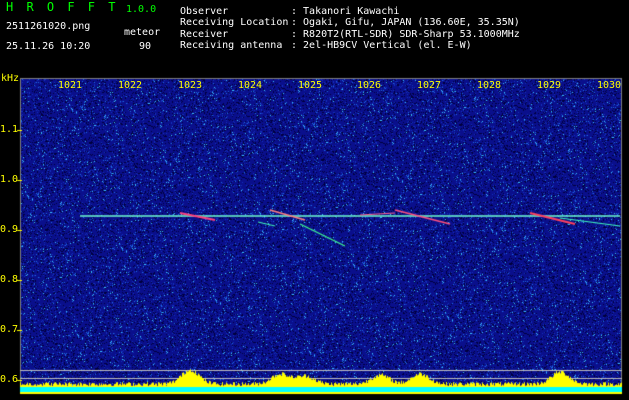  I want to click on file-name: 2511261020.png, so click(48, 26).